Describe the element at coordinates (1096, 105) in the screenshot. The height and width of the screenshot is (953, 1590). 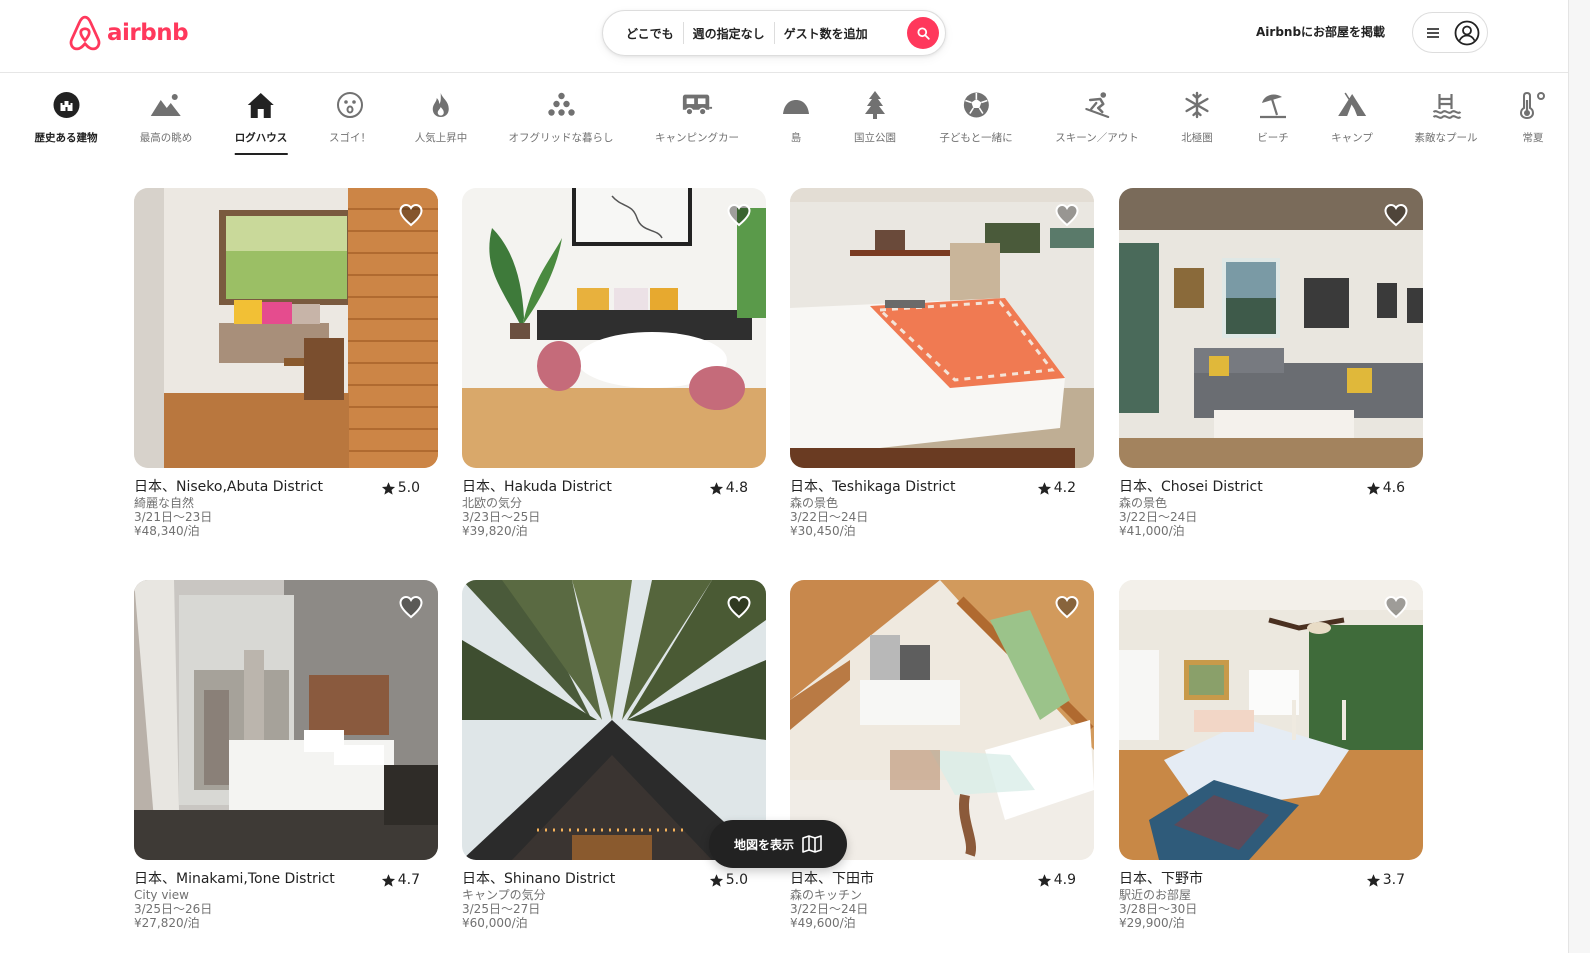
I see `skier-icon` at that location.